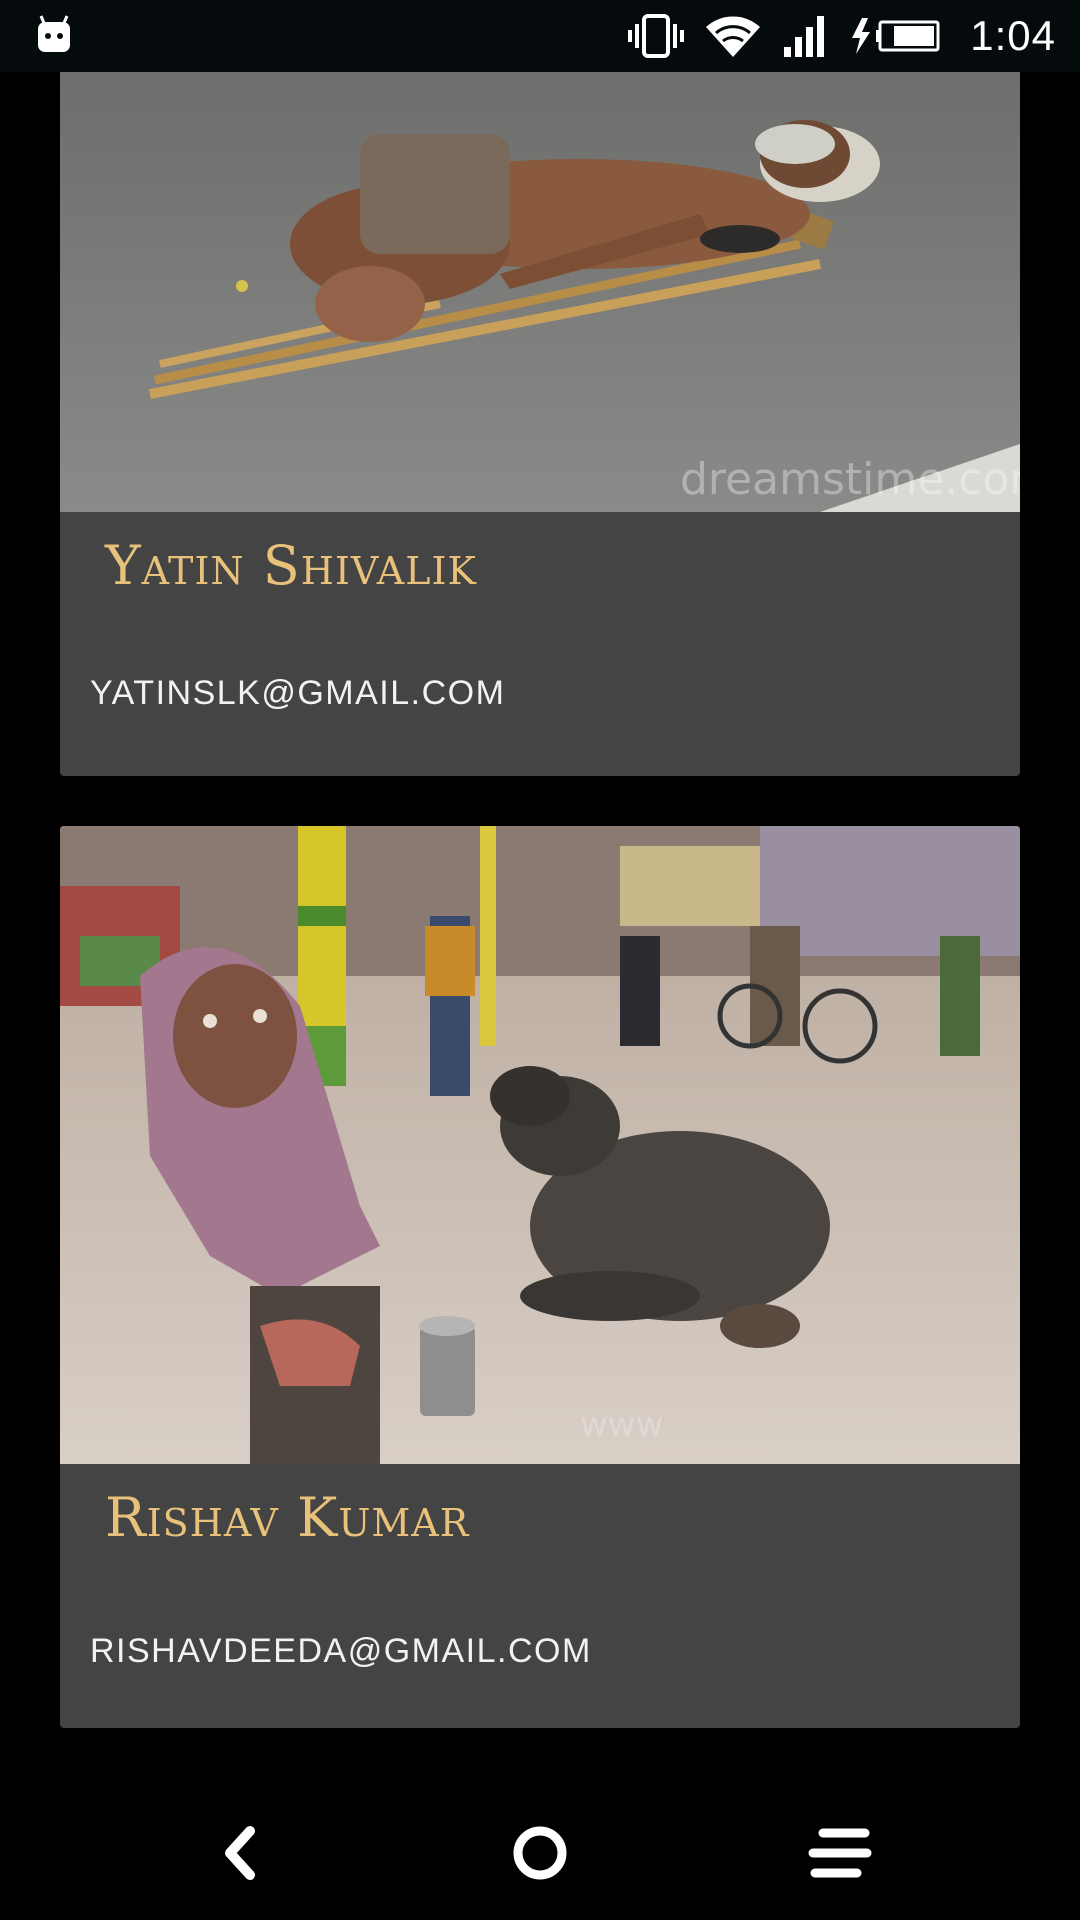 The image size is (1080, 1920). Describe the element at coordinates (54, 33) in the screenshot. I see `android-notification-icon` at that location.